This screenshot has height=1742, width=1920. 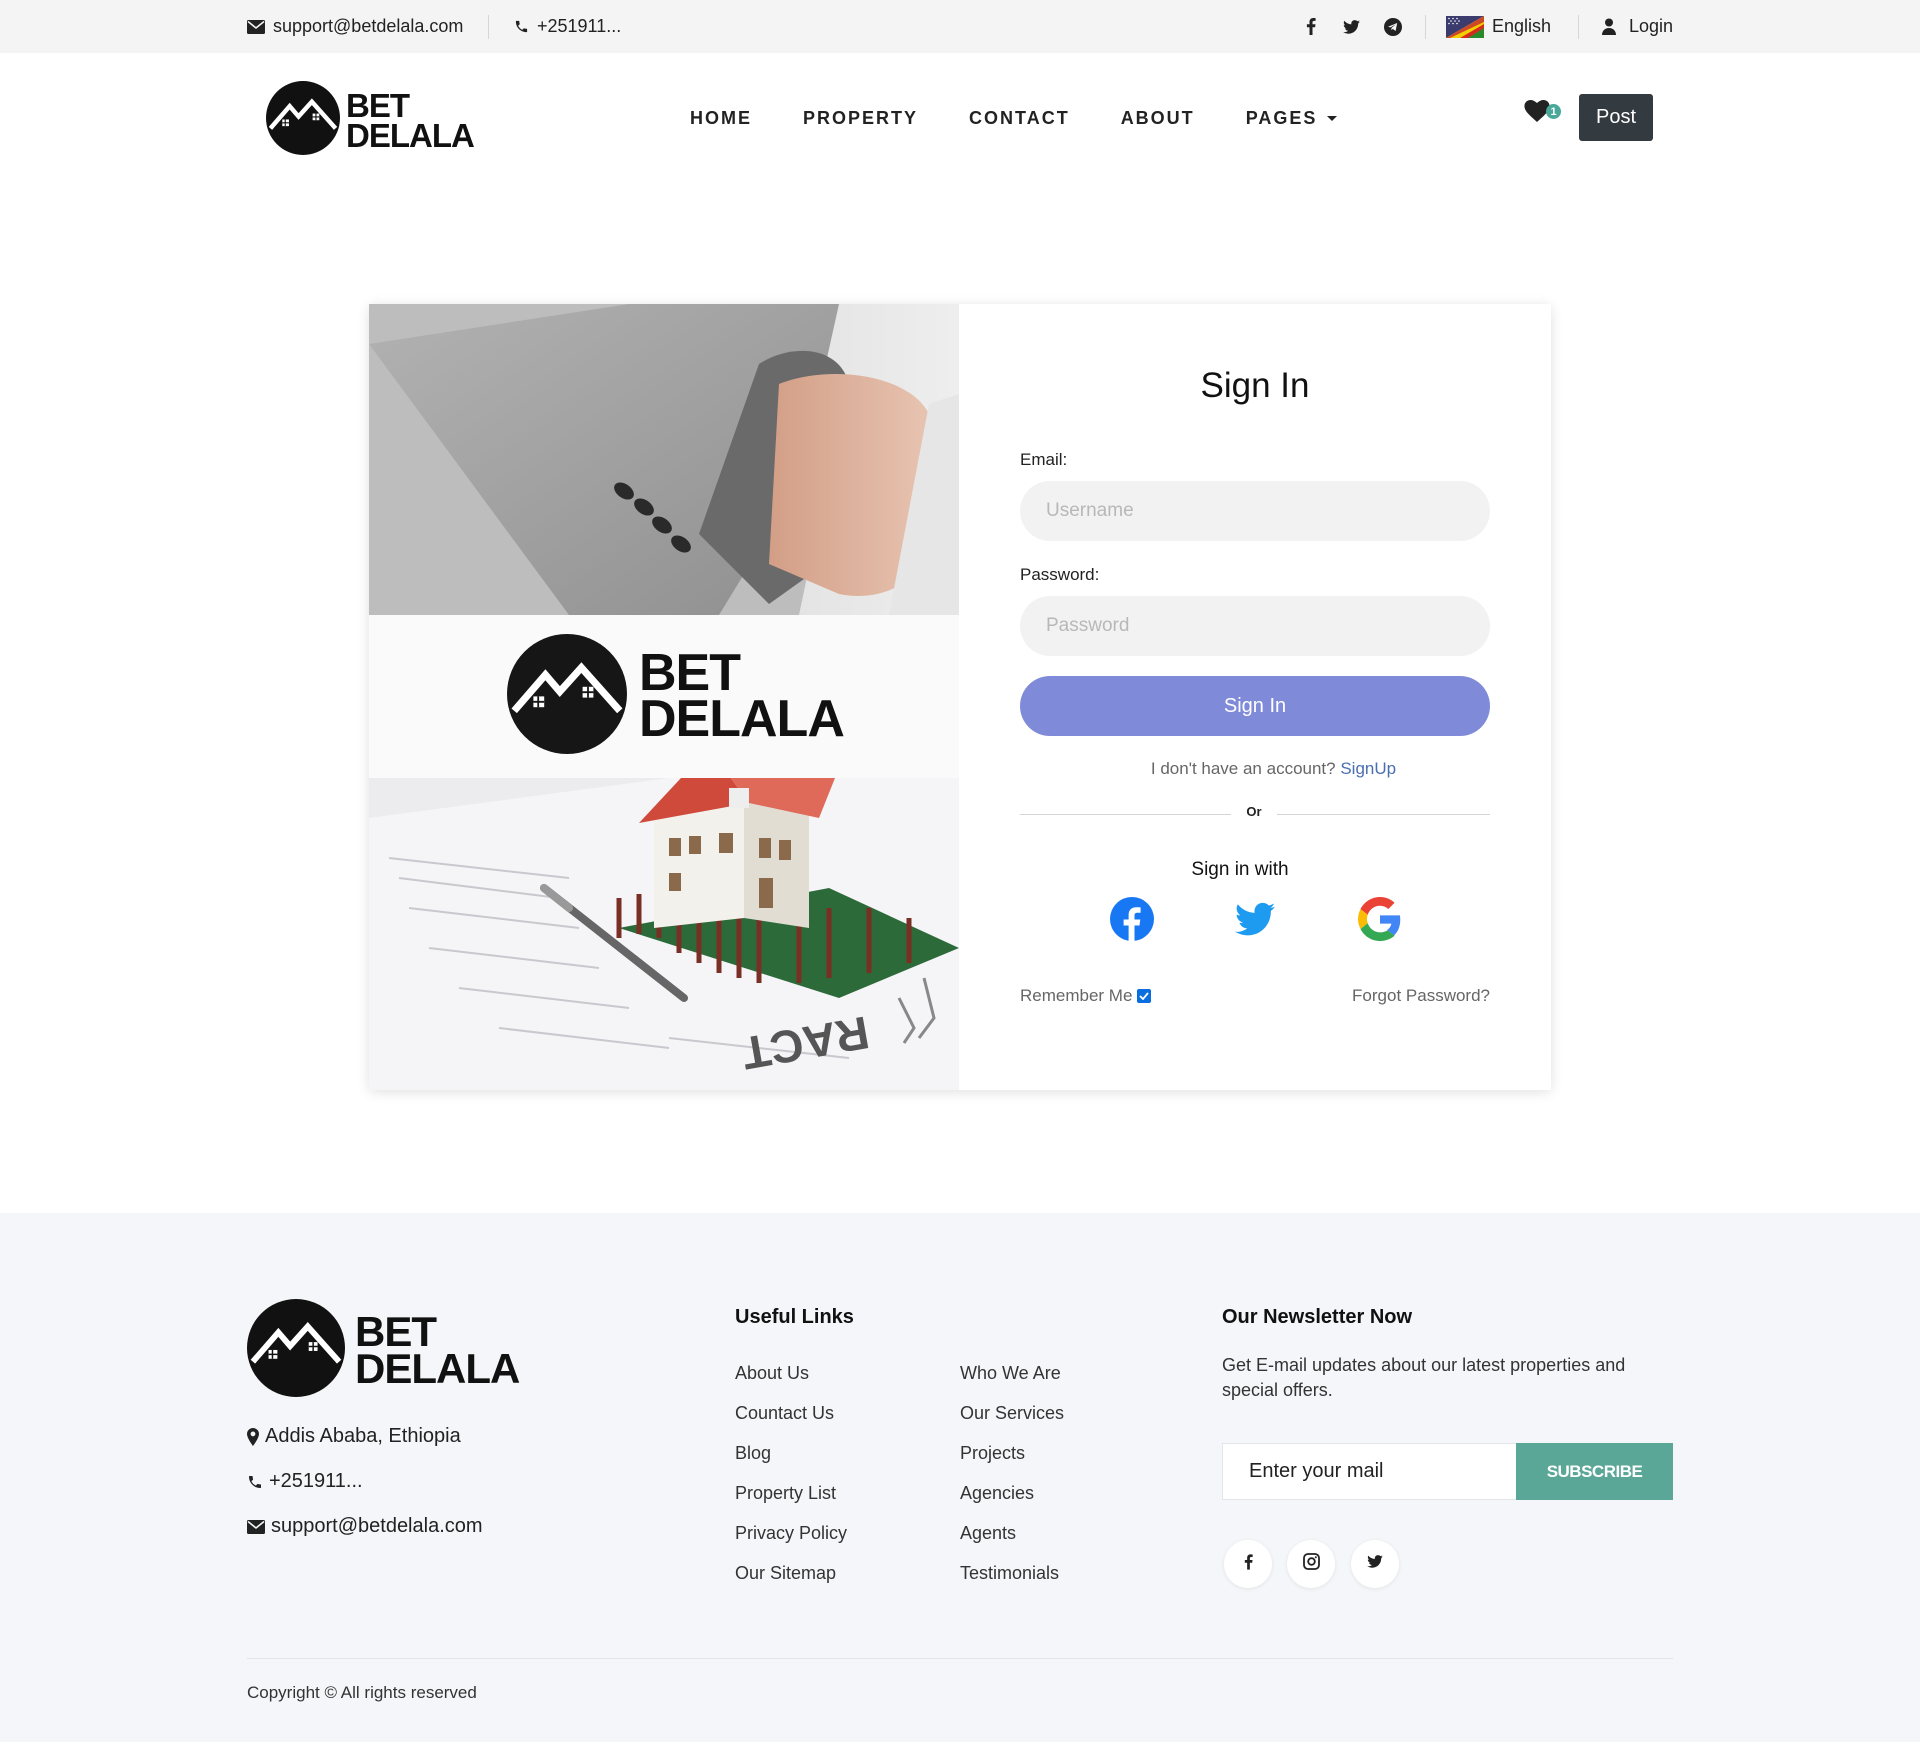 What do you see at coordinates (997, 1493) in the screenshot?
I see `footer-link: Agencies` at bounding box center [997, 1493].